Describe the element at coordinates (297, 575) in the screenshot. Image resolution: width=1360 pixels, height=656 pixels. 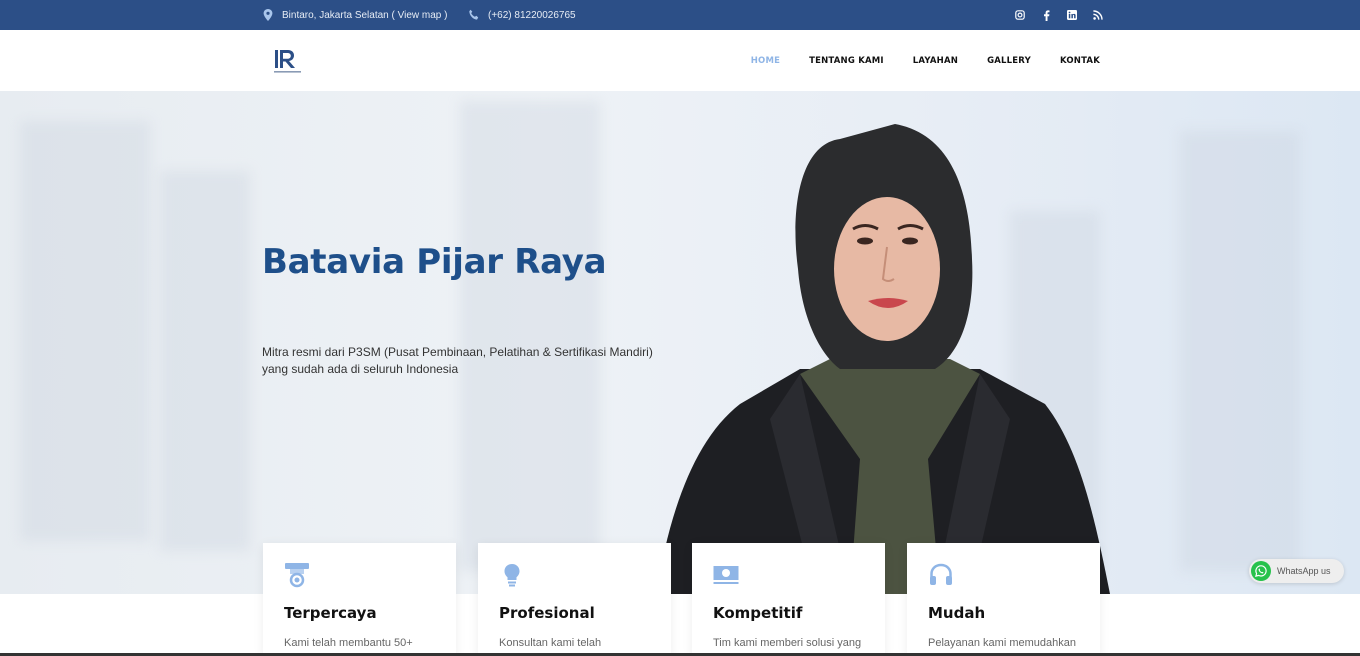
I see `badge-medal-icon` at that location.